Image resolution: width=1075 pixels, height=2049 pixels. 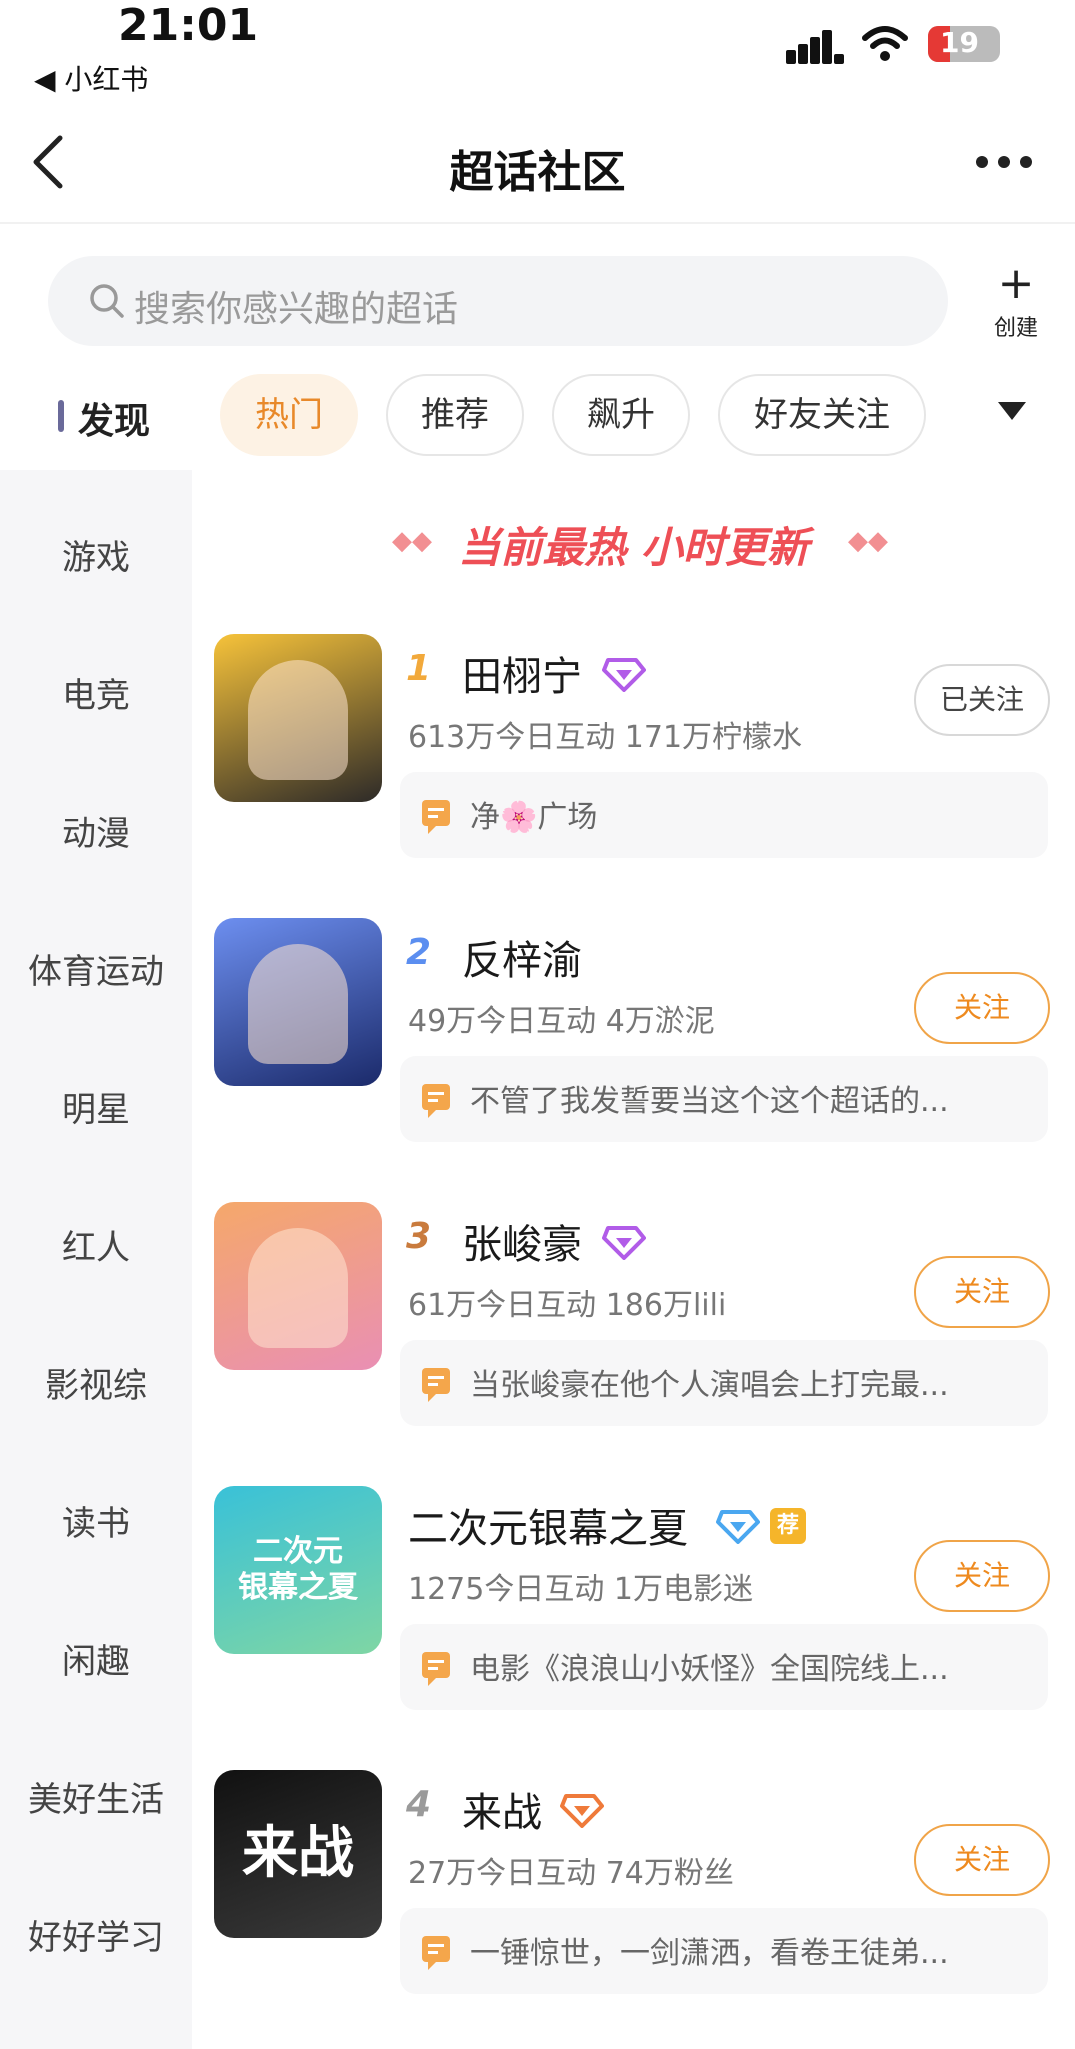 What do you see at coordinates (96, 830) in the screenshot?
I see `sidebar-item: 动漫` at bounding box center [96, 830].